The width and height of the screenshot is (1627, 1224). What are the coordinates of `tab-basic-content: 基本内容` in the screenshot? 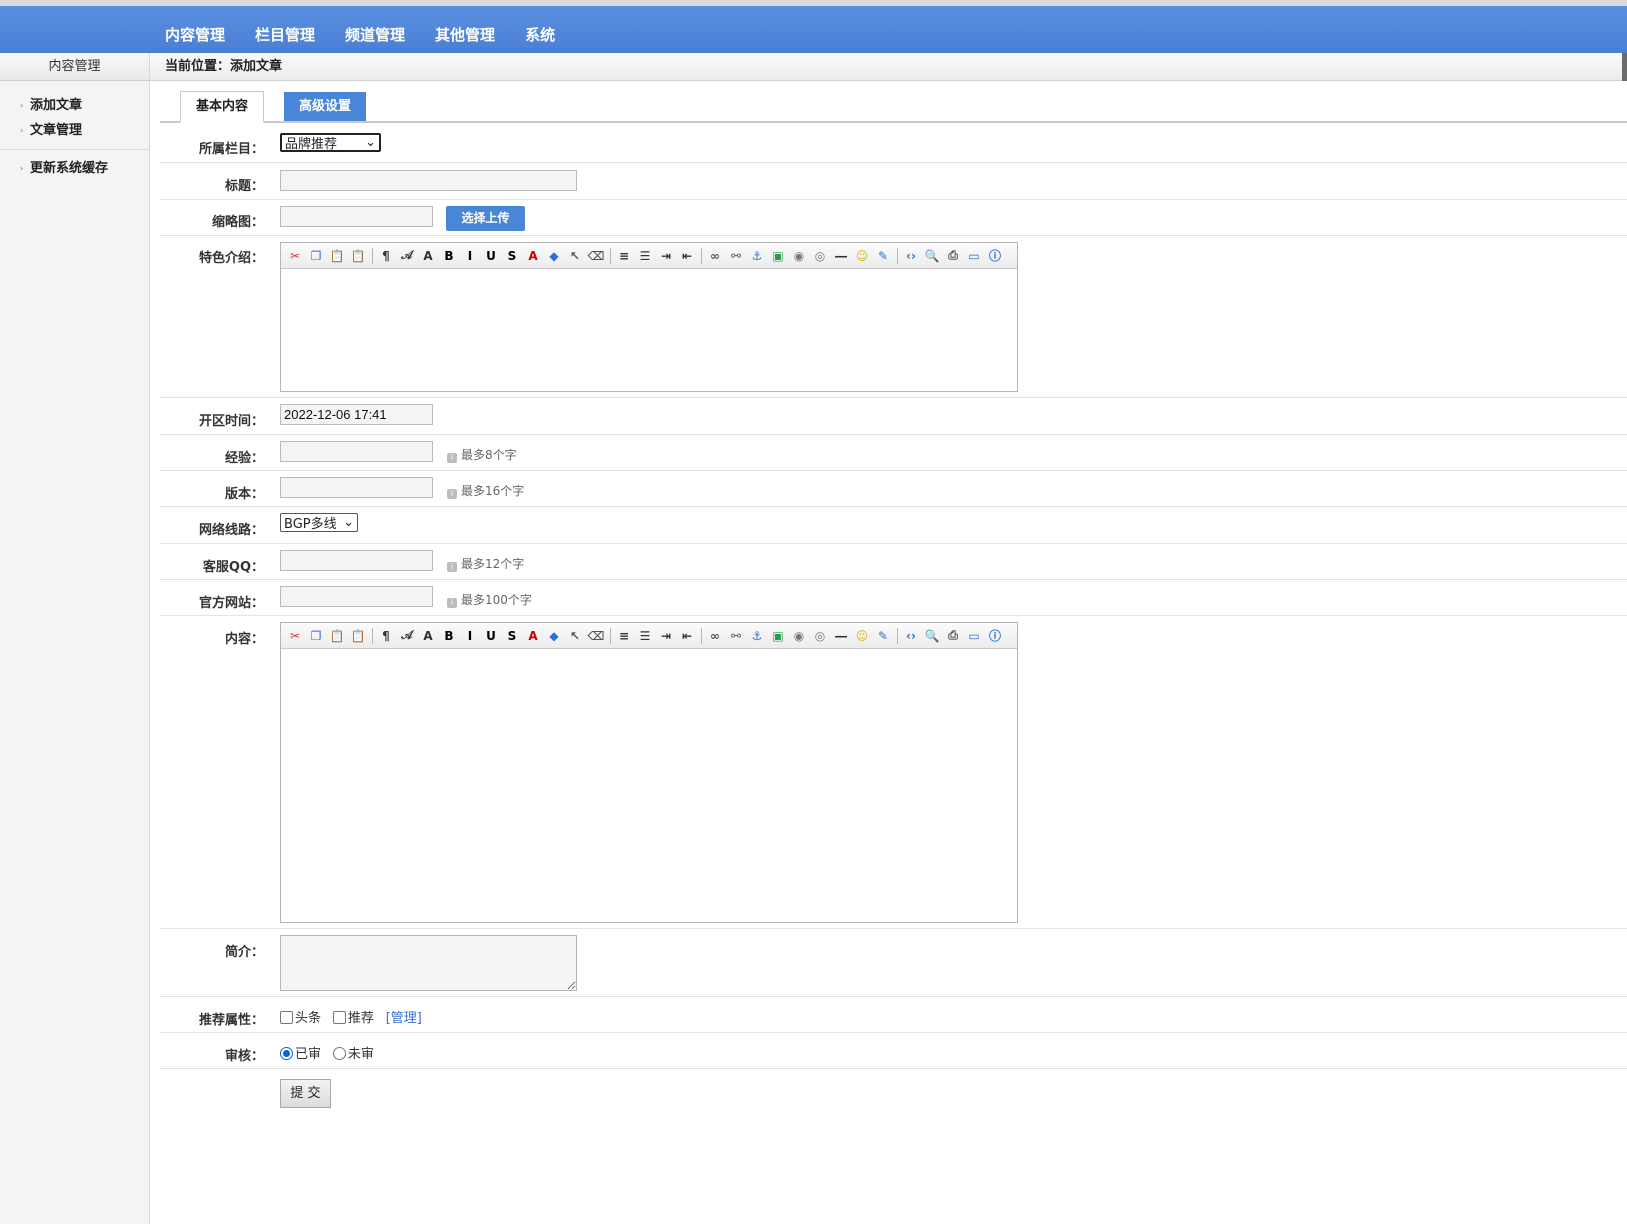 It's located at (222, 107).